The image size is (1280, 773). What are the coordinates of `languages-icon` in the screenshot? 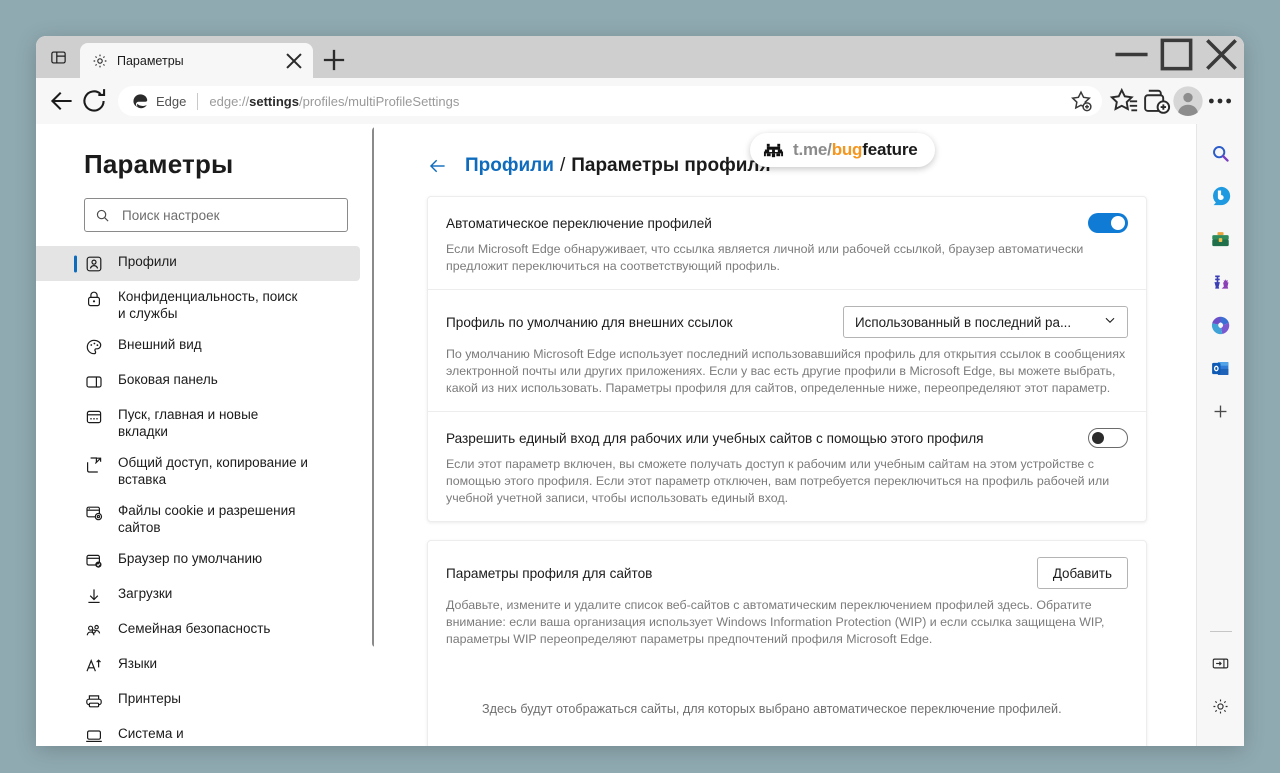 It's located at (94, 666).